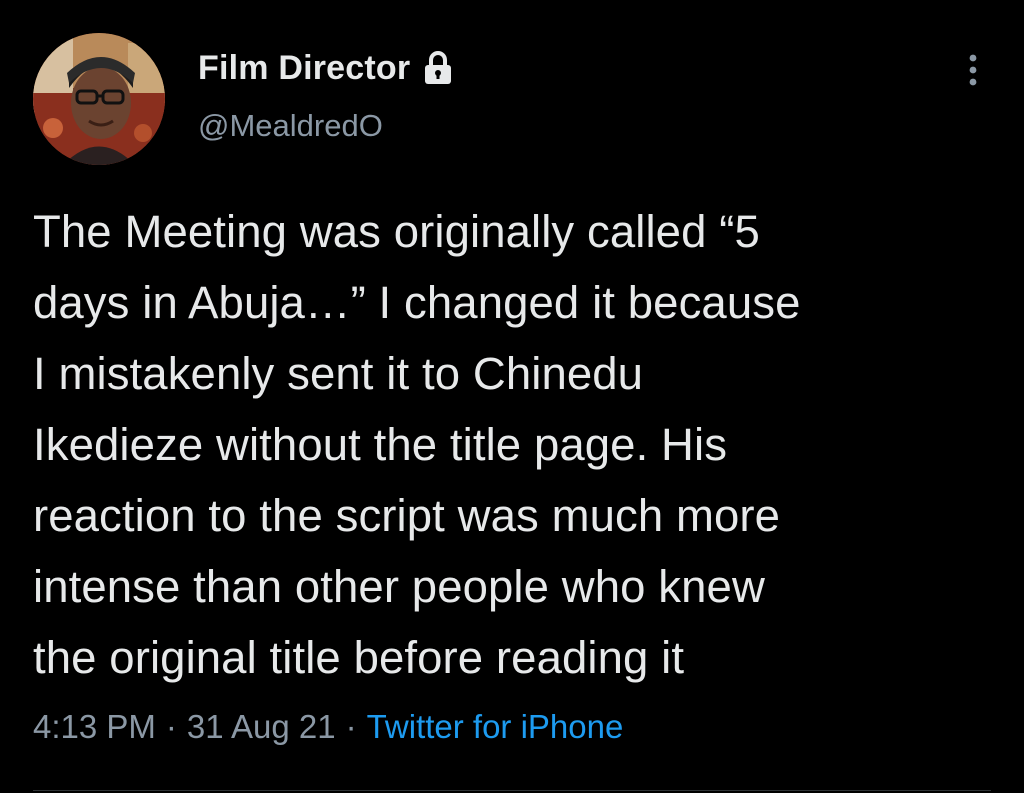 The width and height of the screenshot is (1024, 793). Describe the element at coordinates (512, 790) in the screenshot. I see `divider` at that location.